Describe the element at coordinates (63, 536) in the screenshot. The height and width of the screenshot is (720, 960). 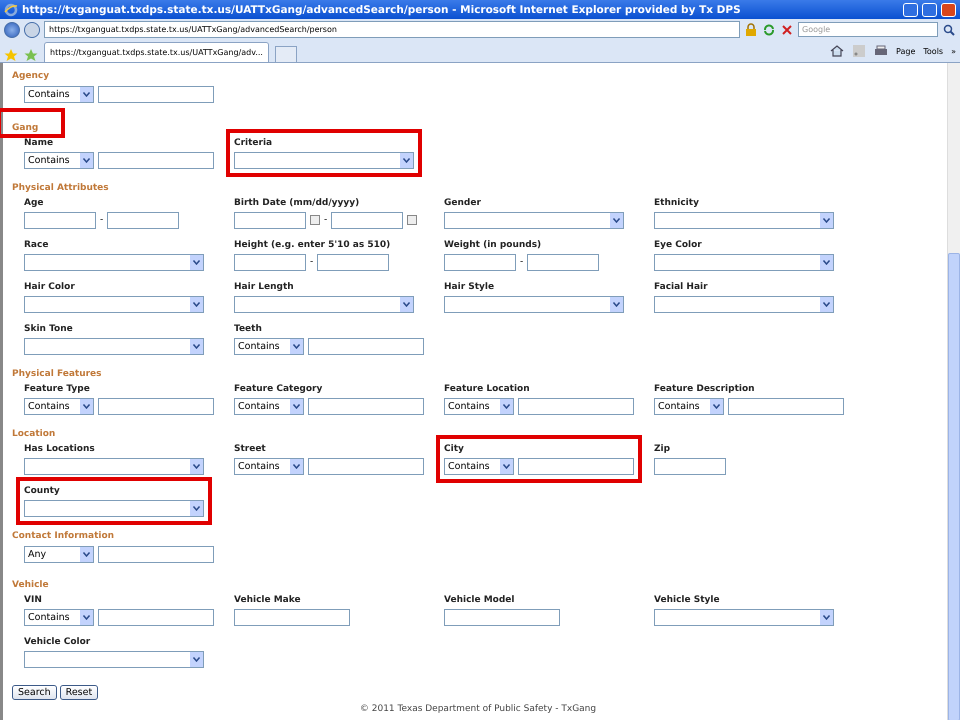
I see `section-heading: Contact Information` at that location.